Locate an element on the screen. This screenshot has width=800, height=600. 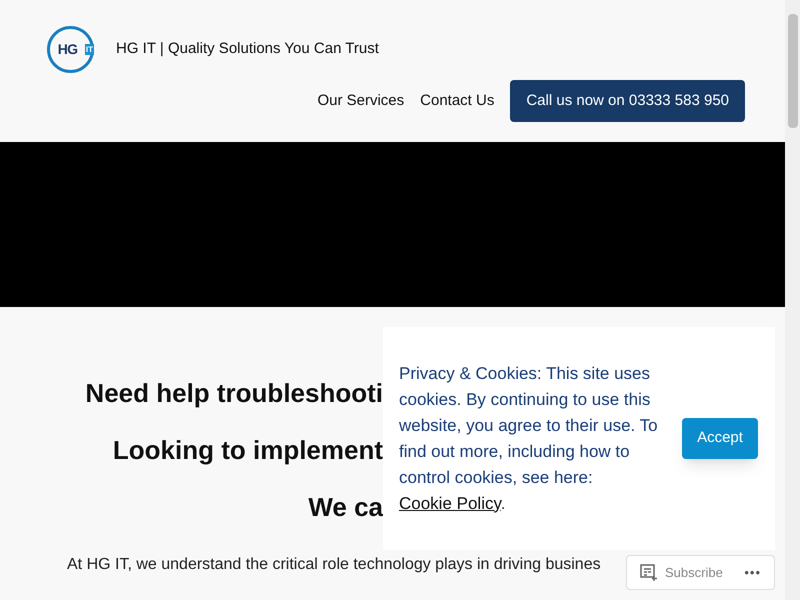
nav-link: Our Services is located at coordinates (360, 101).